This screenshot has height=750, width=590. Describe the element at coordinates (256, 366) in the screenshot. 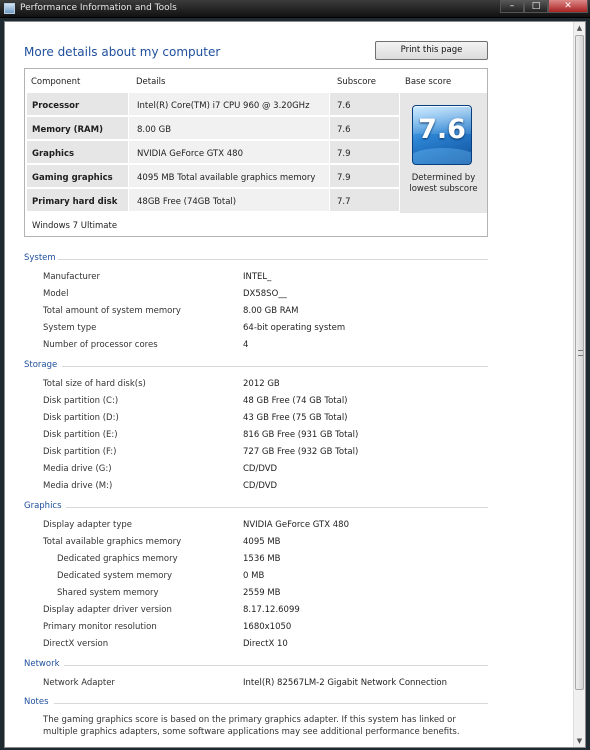

I see `section-storage: Storage` at that location.